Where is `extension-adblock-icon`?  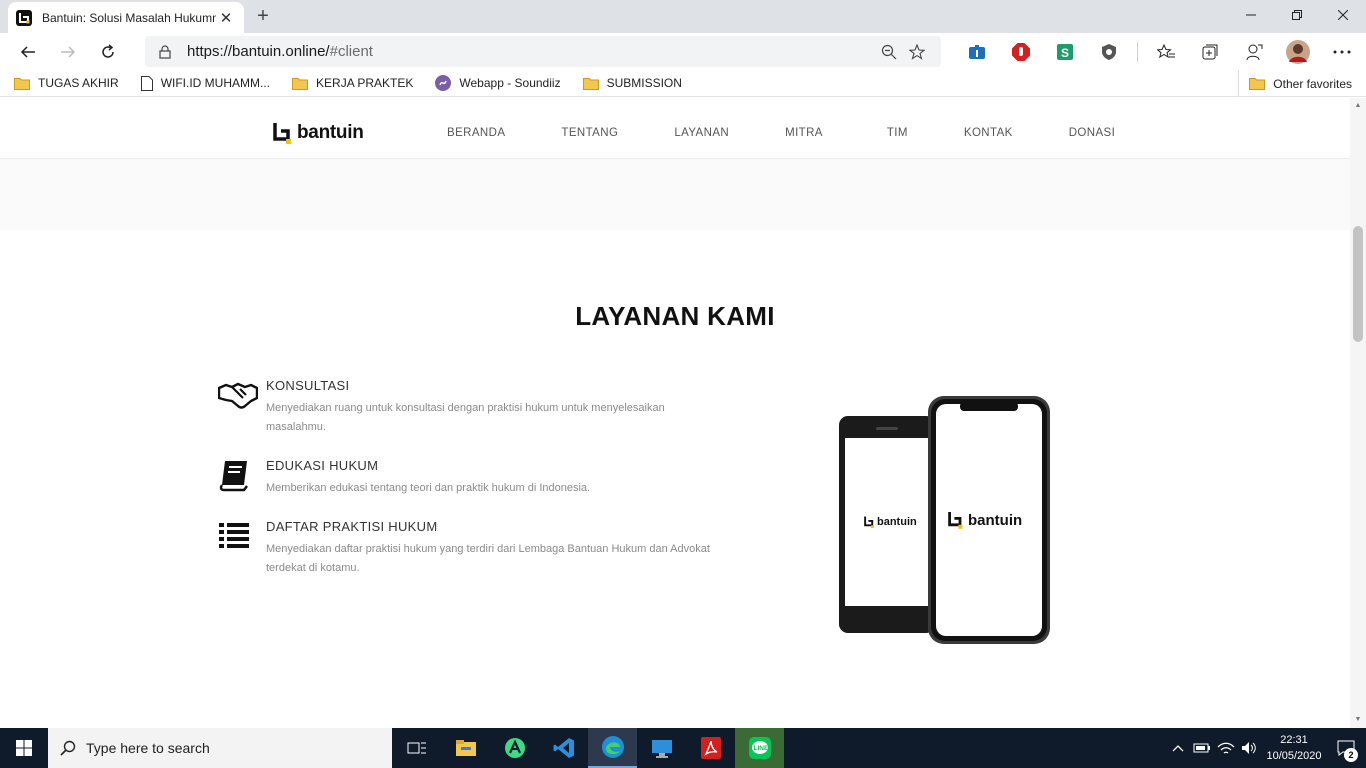 extension-adblock-icon is located at coordinates (1021, 51).